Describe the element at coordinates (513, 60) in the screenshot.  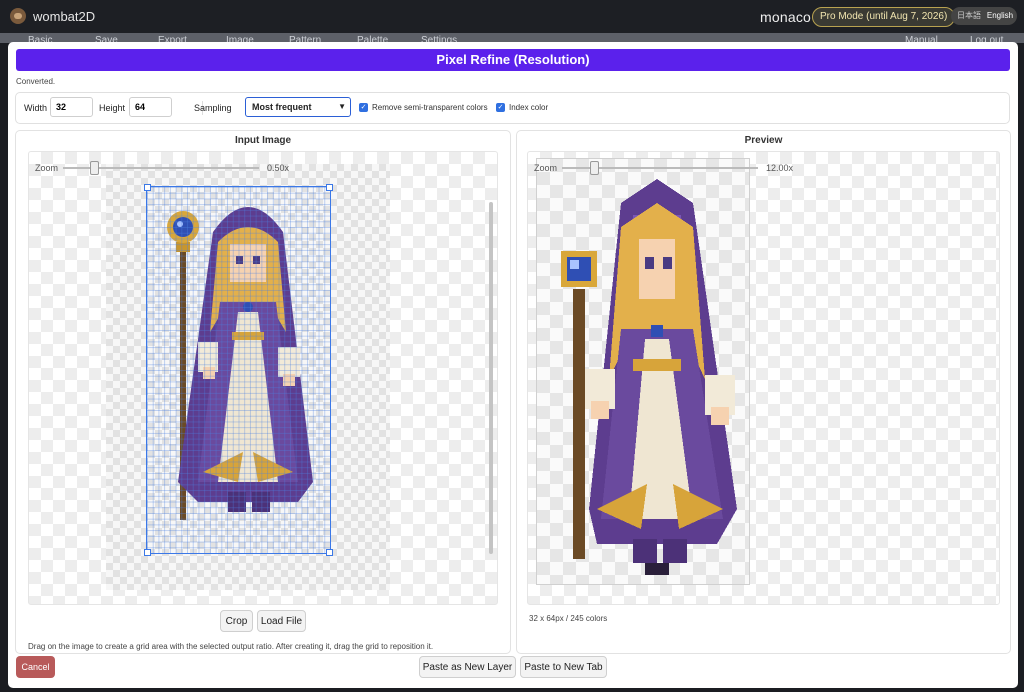
I see `dialog-title: Pixel Refine (Resolution)` at that location.